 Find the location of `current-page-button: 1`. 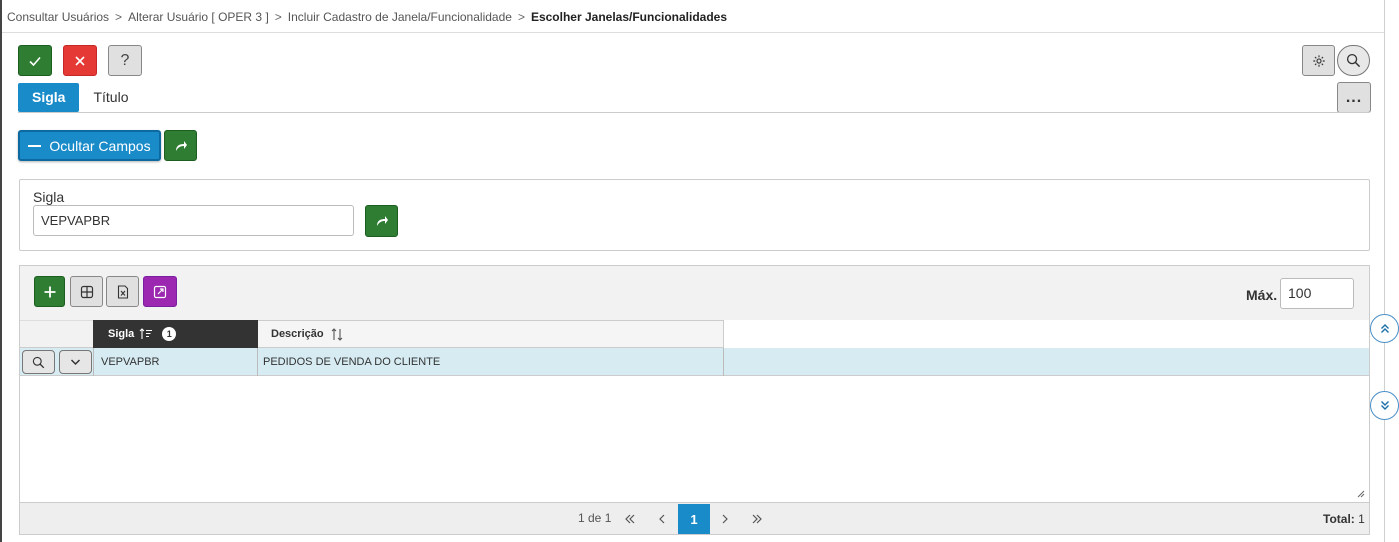

current-page-button: 1 is located at coordinates (694, 519).